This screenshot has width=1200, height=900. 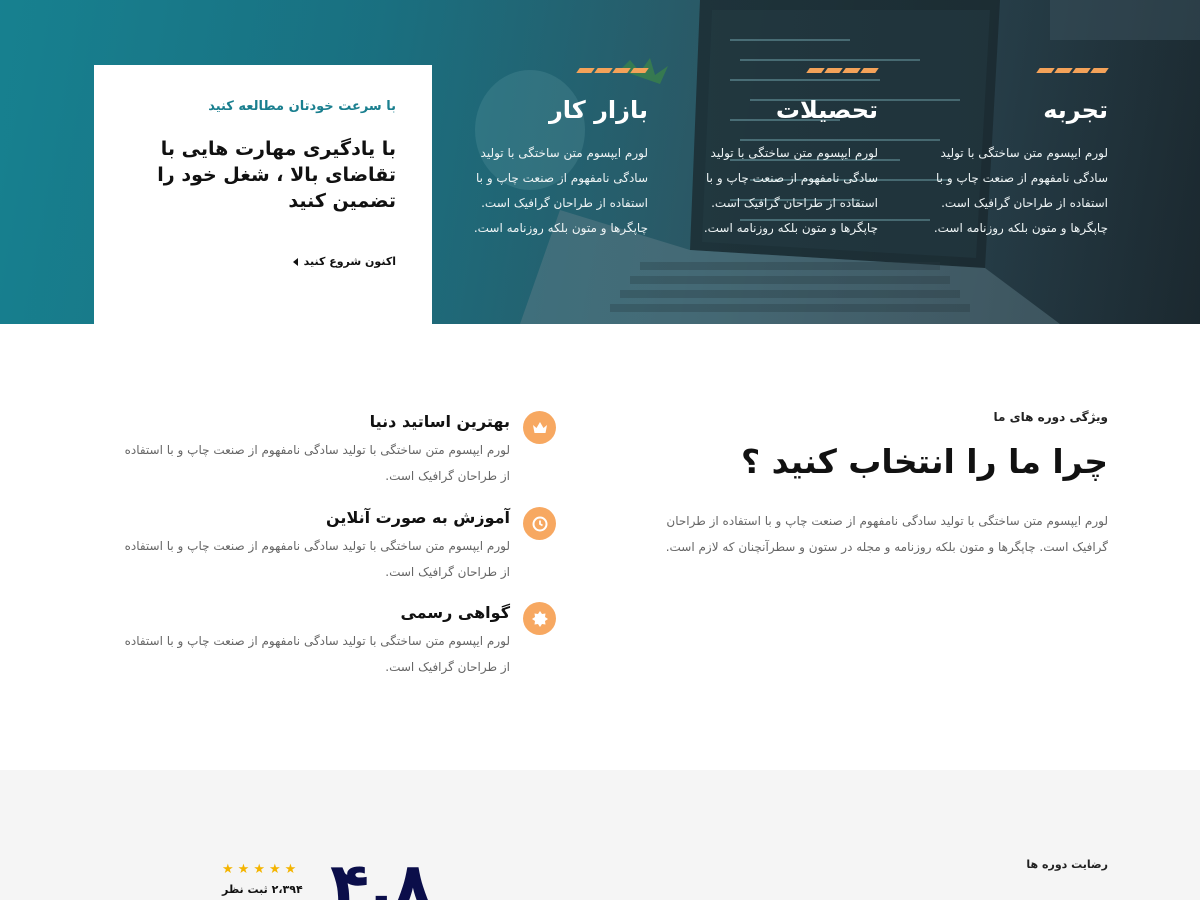 I want to click on rating-stars: ★ ★ ★ ★ ★, so click(x=259, y=869).